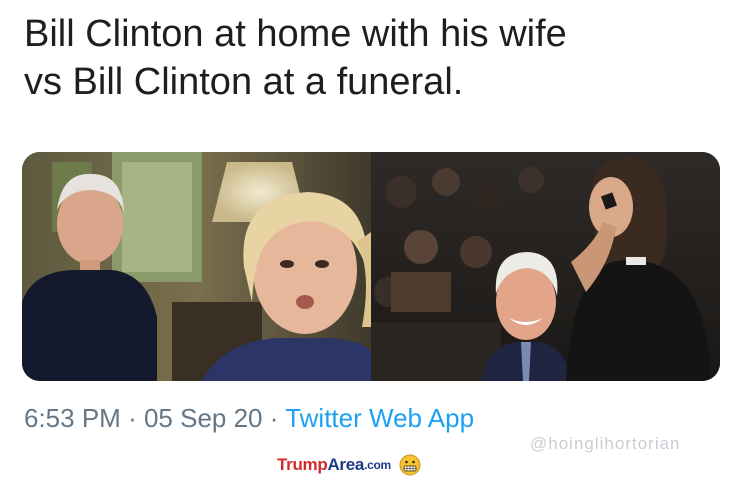 This screenshot has height=478, width=740. What do you see at coordinates (203, 418) in the screenshot?
I see `tweet-date: 05 Sep 20` at bounding box center [203, 418].